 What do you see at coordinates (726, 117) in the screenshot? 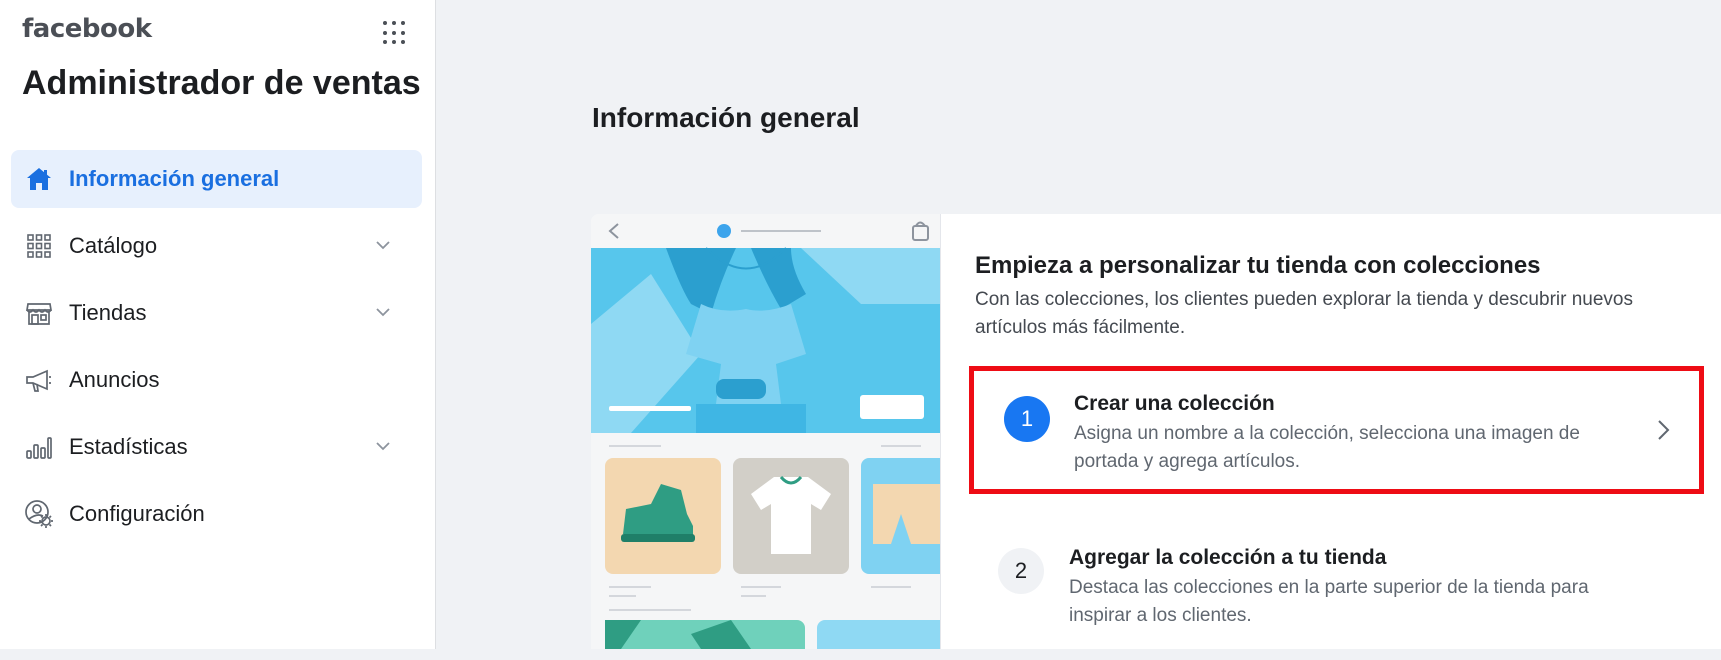
I see `page-title: Información general` at bounding box center [726, 117].